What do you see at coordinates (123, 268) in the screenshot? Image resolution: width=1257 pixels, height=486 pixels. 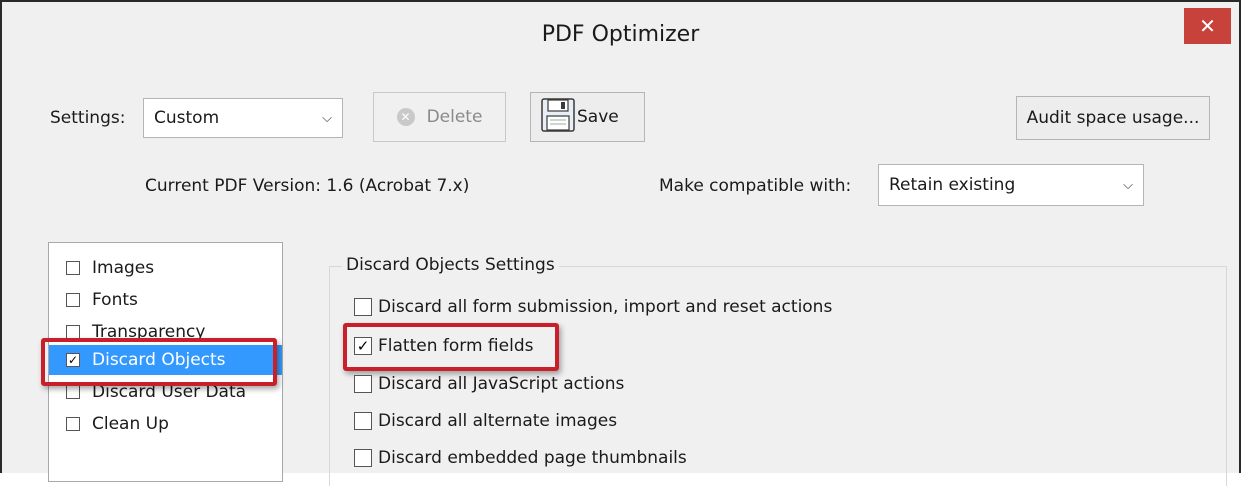 I see `list-item-label: Images` at bounding box center [123, 268].